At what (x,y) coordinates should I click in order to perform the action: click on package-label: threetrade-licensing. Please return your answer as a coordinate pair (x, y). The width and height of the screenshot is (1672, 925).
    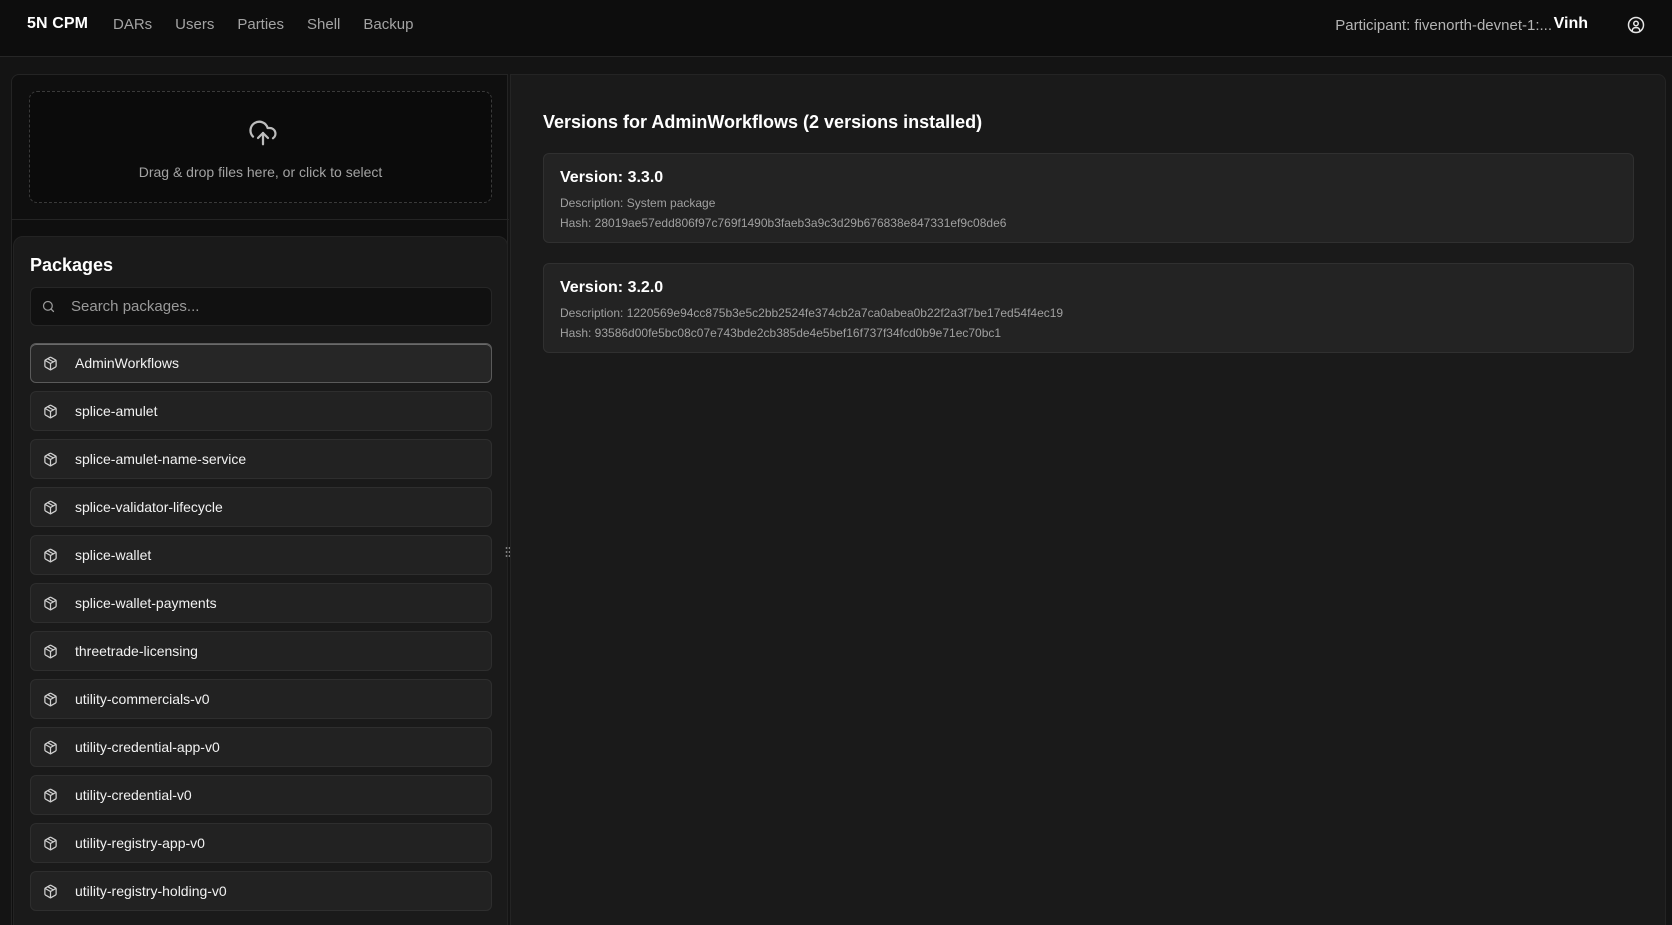
    Looking at the image, I should click on (136, 651).